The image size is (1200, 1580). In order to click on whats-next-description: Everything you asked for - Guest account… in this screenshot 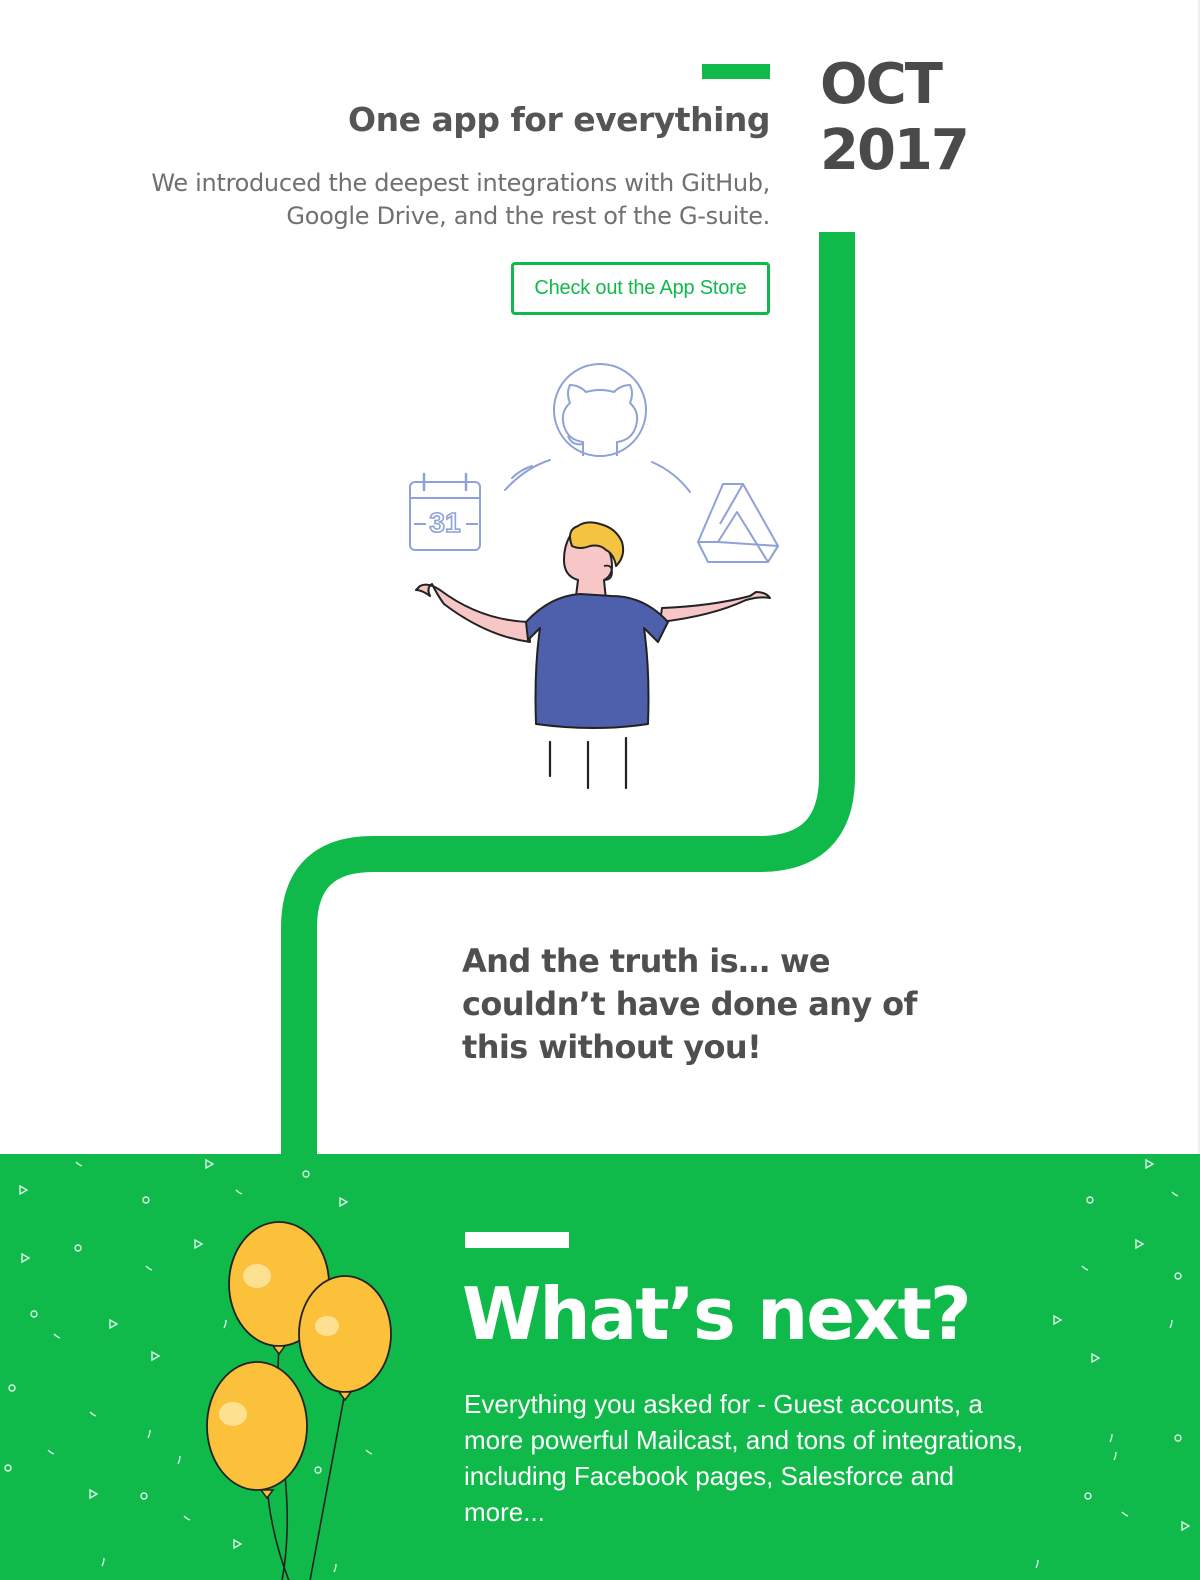, I will do `click(744, 1458)`.